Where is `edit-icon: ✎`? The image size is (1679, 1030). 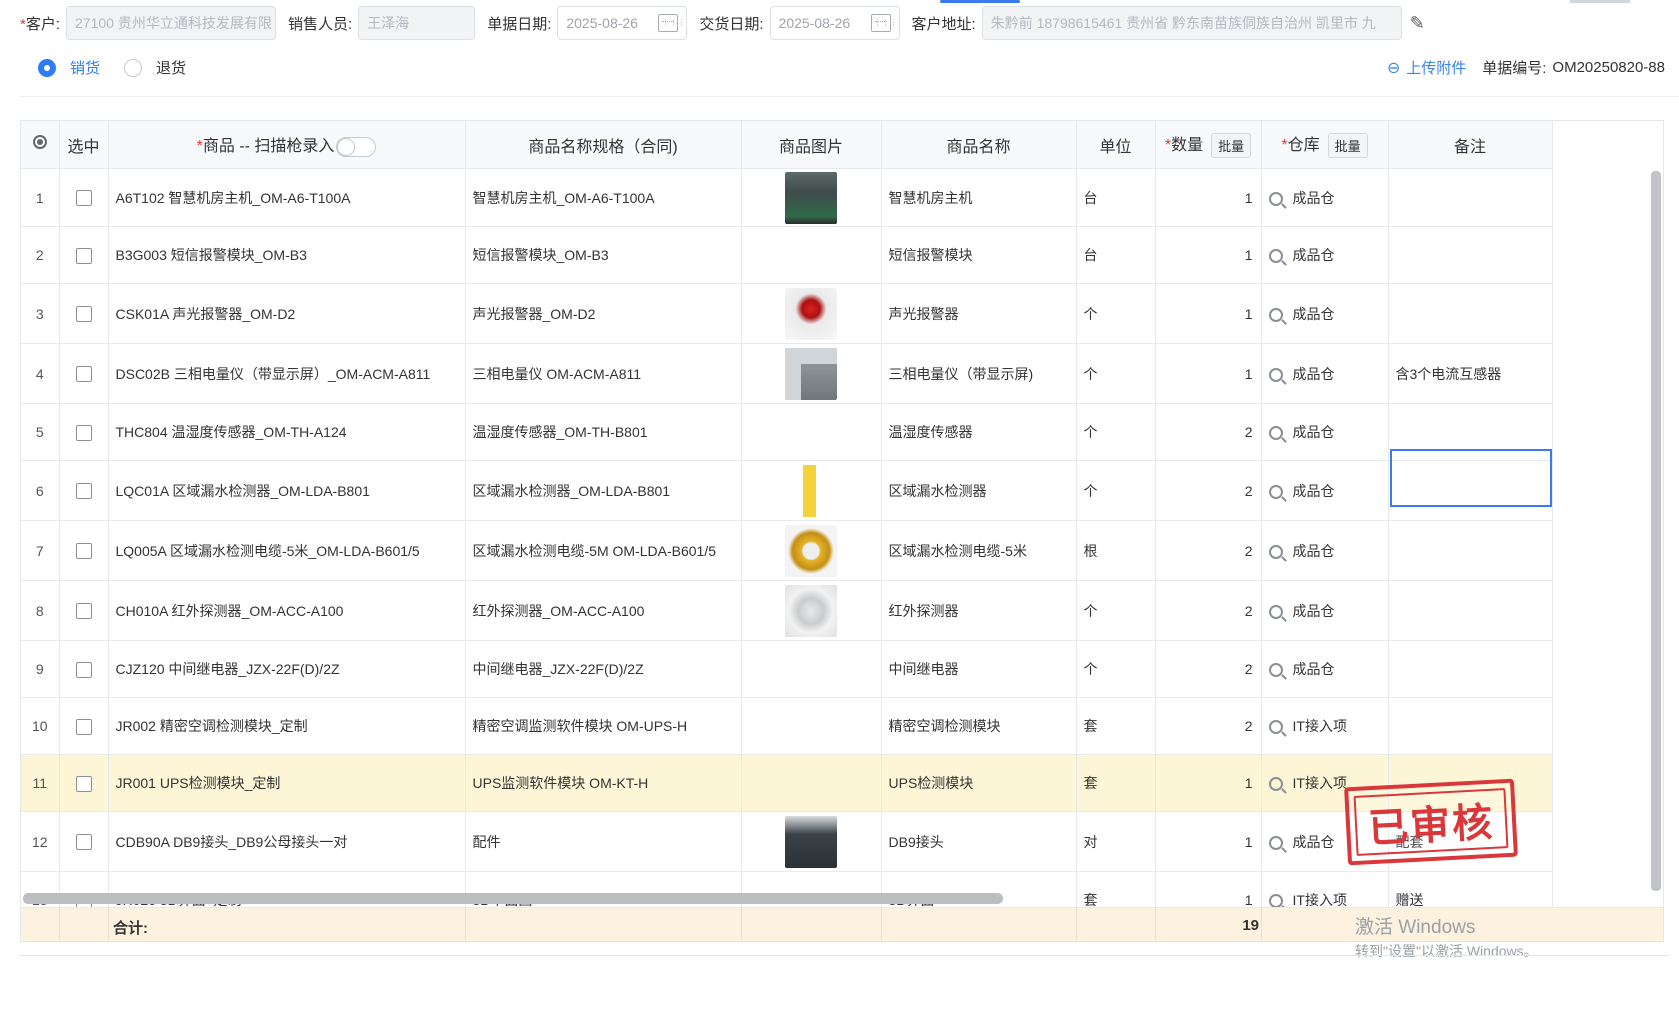 edit-icon: ✎ is located at coordinates (1417, 23).